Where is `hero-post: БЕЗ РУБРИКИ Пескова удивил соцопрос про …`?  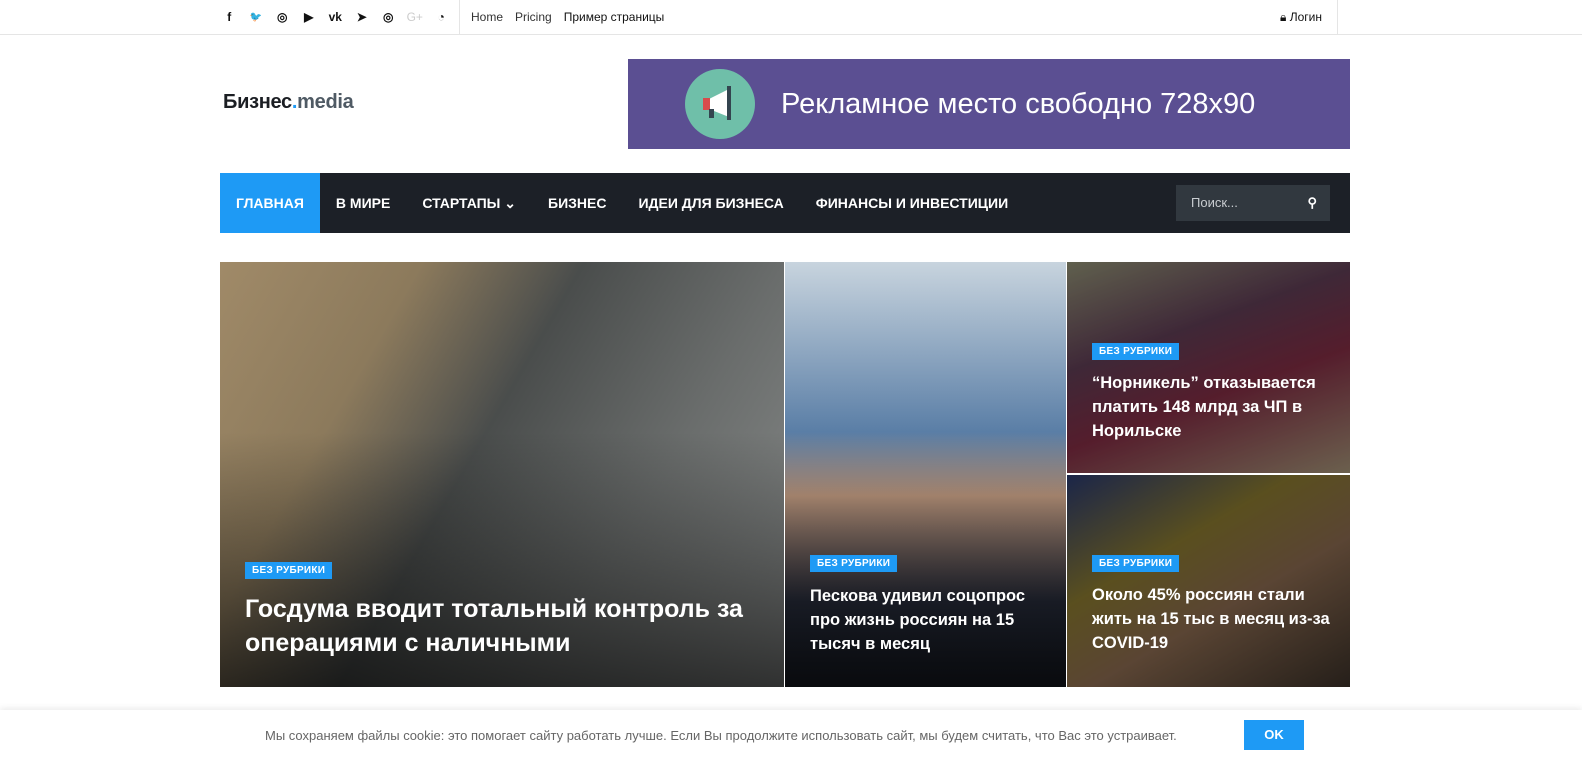 hero-post: БЕЗ РУБРИКИ Пескова удивил соцопрос про … is located at coordinates (925, 474).